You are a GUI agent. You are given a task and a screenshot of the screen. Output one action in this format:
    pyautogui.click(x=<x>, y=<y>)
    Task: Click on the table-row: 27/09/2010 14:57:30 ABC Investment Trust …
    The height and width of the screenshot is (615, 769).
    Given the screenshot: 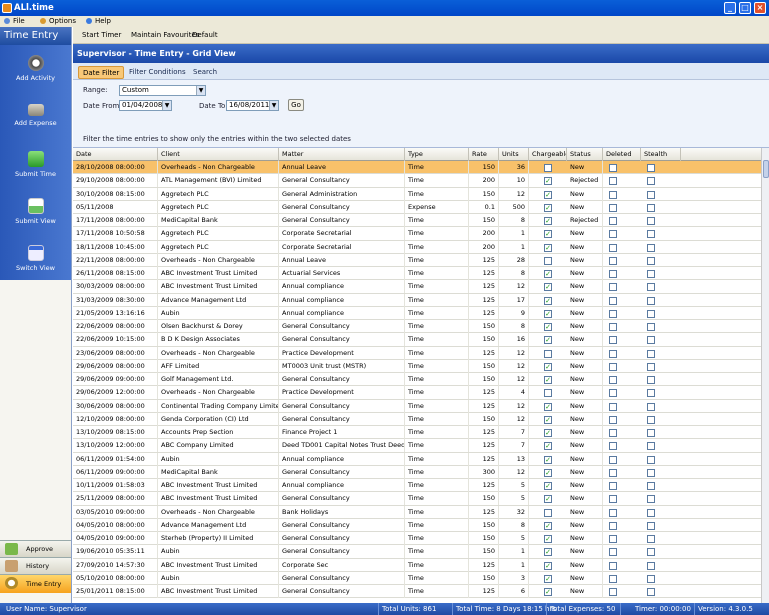 What is the action you would take?
    pyautogui.click(x=417, y=565)
    